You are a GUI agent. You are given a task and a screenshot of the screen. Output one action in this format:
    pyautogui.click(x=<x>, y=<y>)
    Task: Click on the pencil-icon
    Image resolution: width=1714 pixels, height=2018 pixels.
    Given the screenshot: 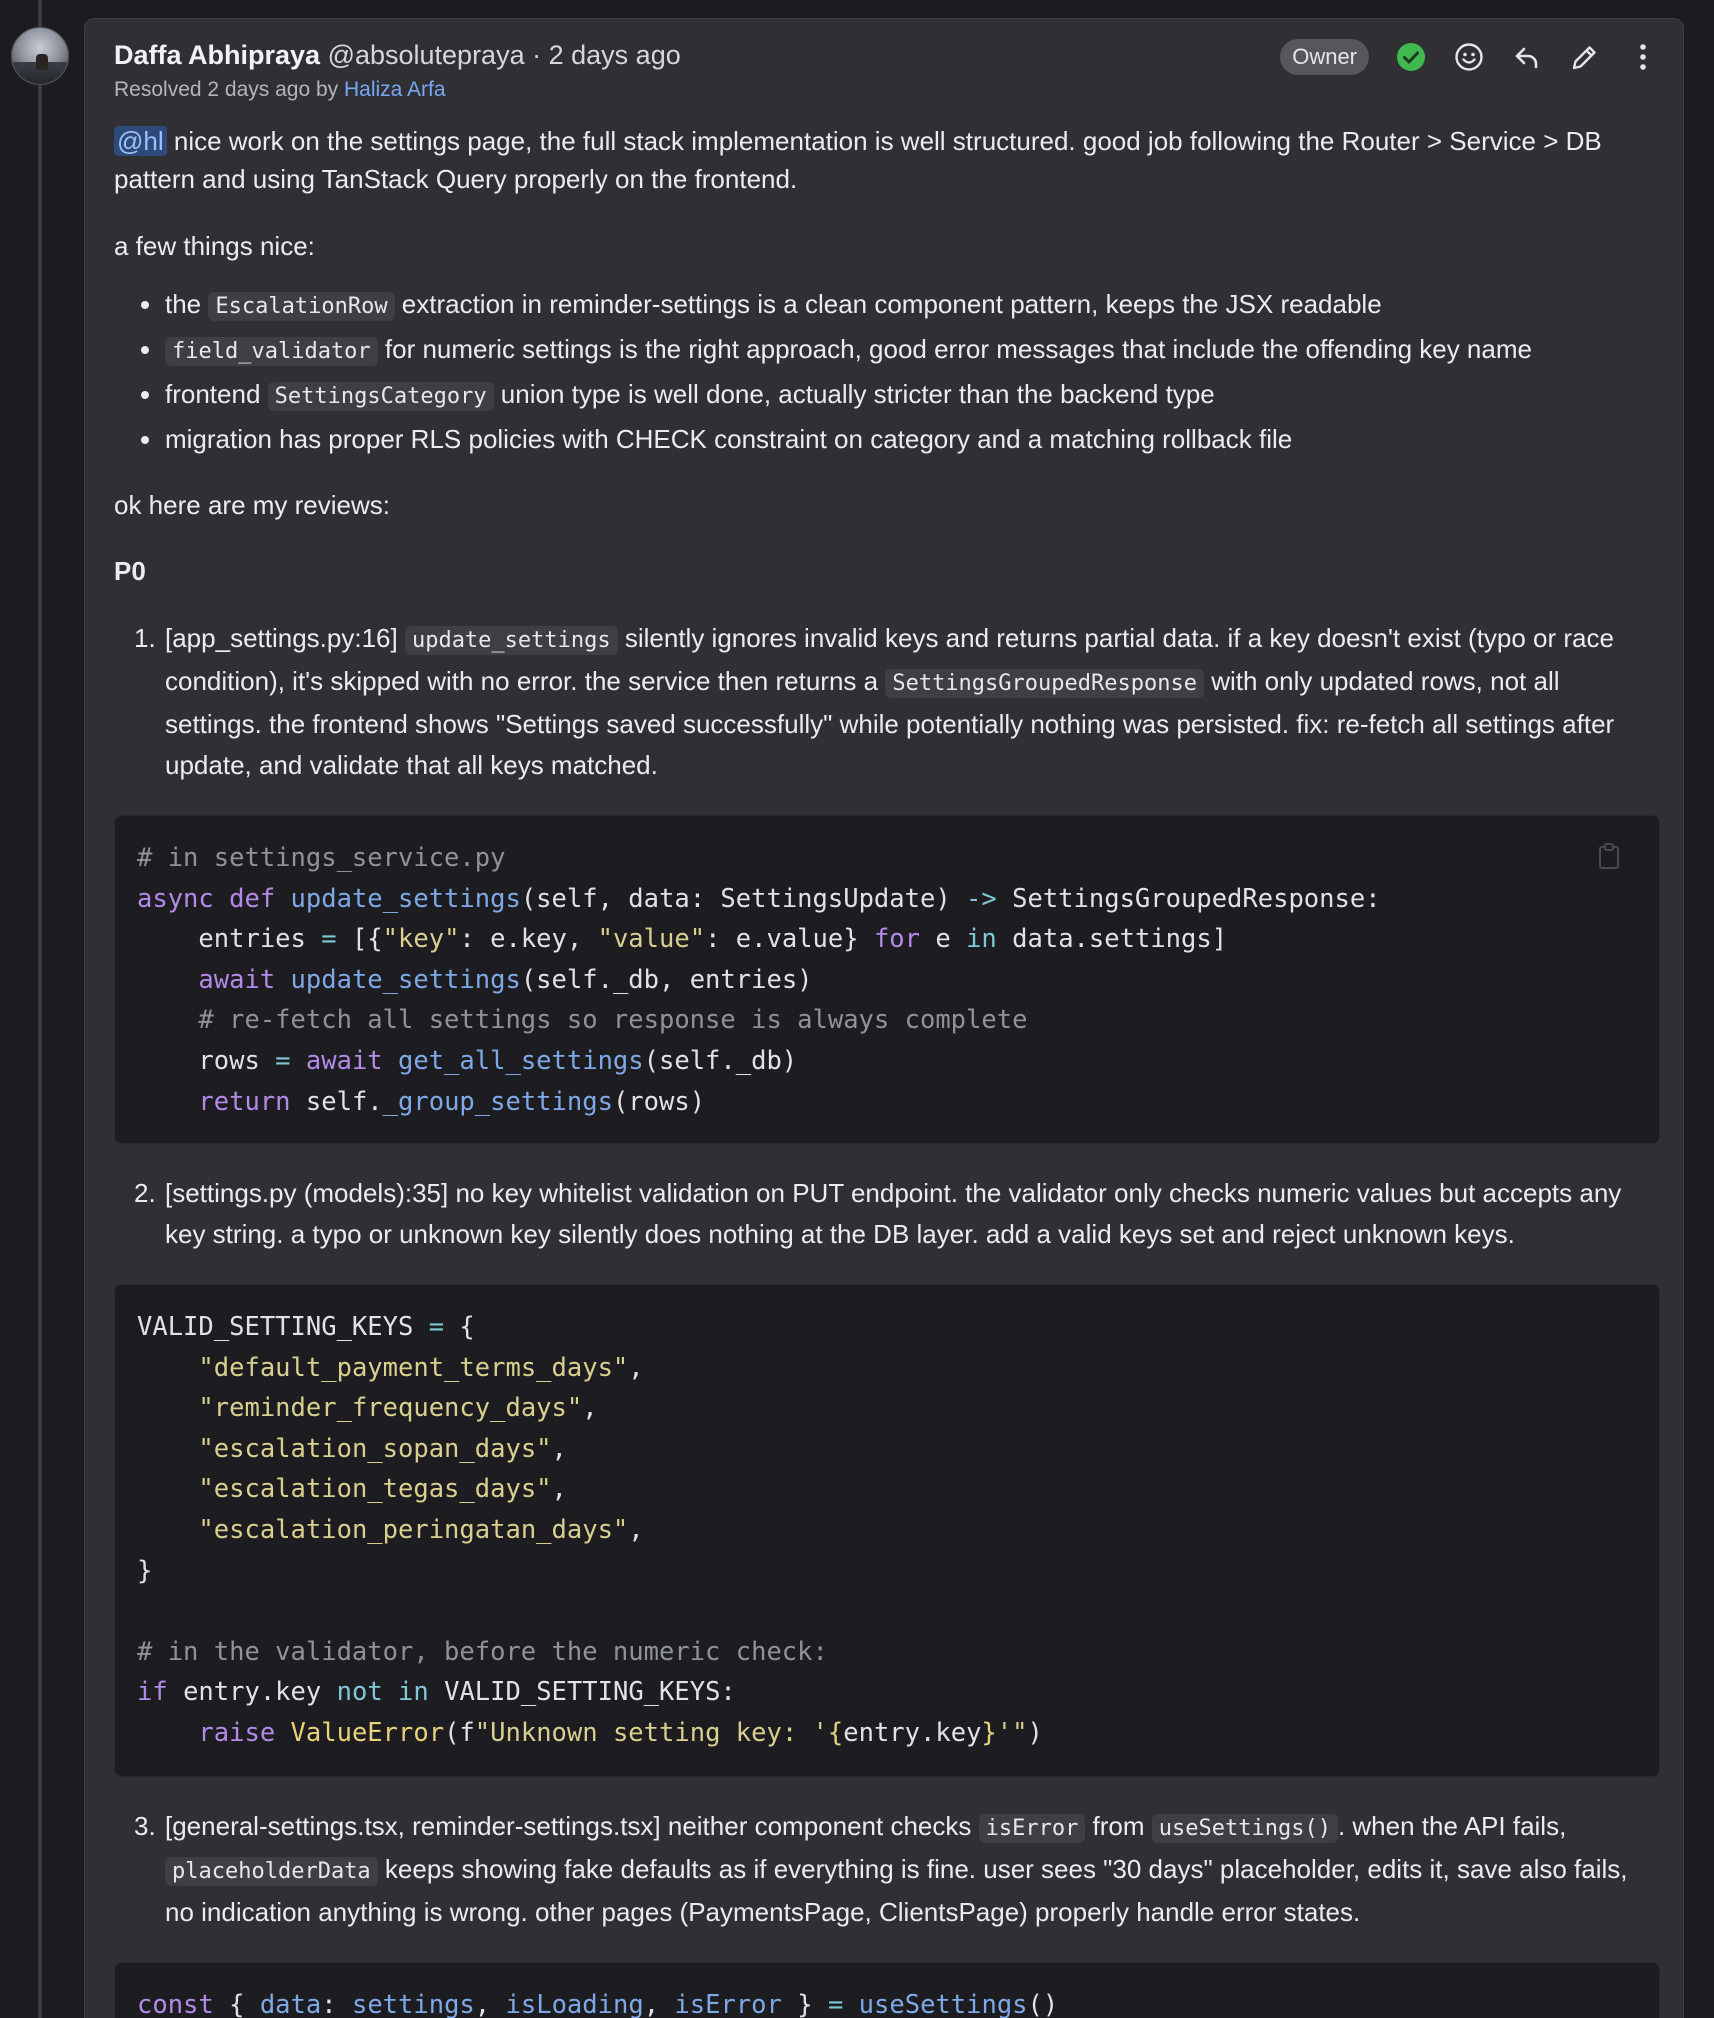 What is the action you would take?
    pyautogui.click(x=1585, y=57)
    